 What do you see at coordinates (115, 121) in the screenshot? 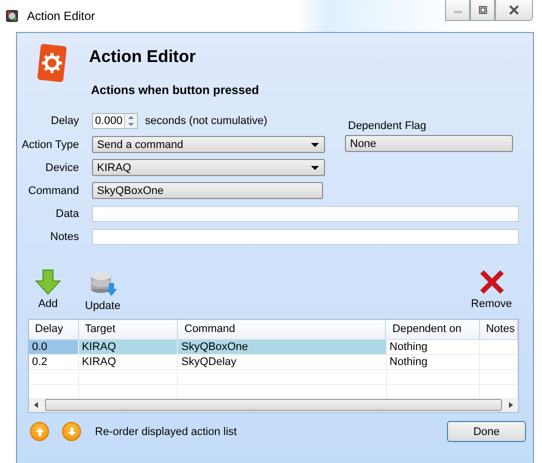
I see `delay-spinner: 0.000` at bounding box center [115, 121].